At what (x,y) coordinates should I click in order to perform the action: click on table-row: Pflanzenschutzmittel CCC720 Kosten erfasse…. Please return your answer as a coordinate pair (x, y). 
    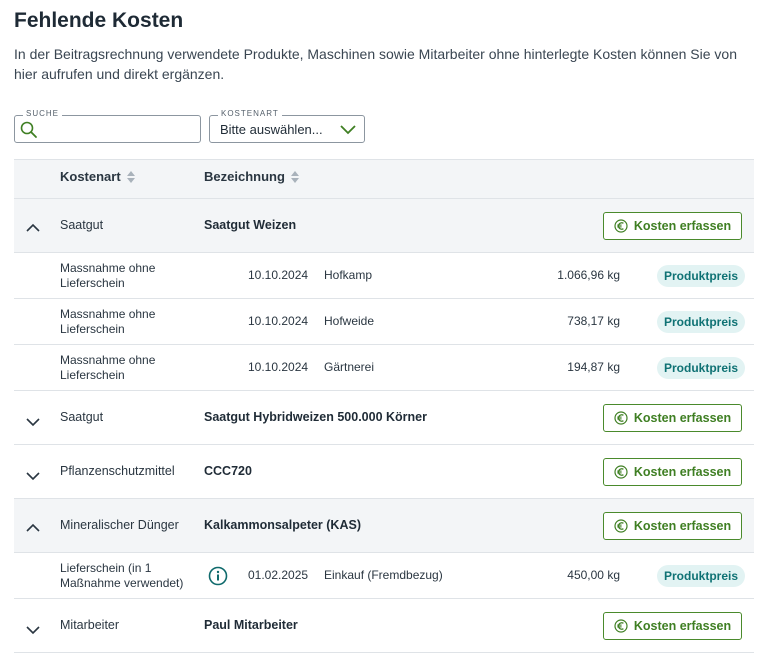
    Looking at the image, I should click on (384, 472).